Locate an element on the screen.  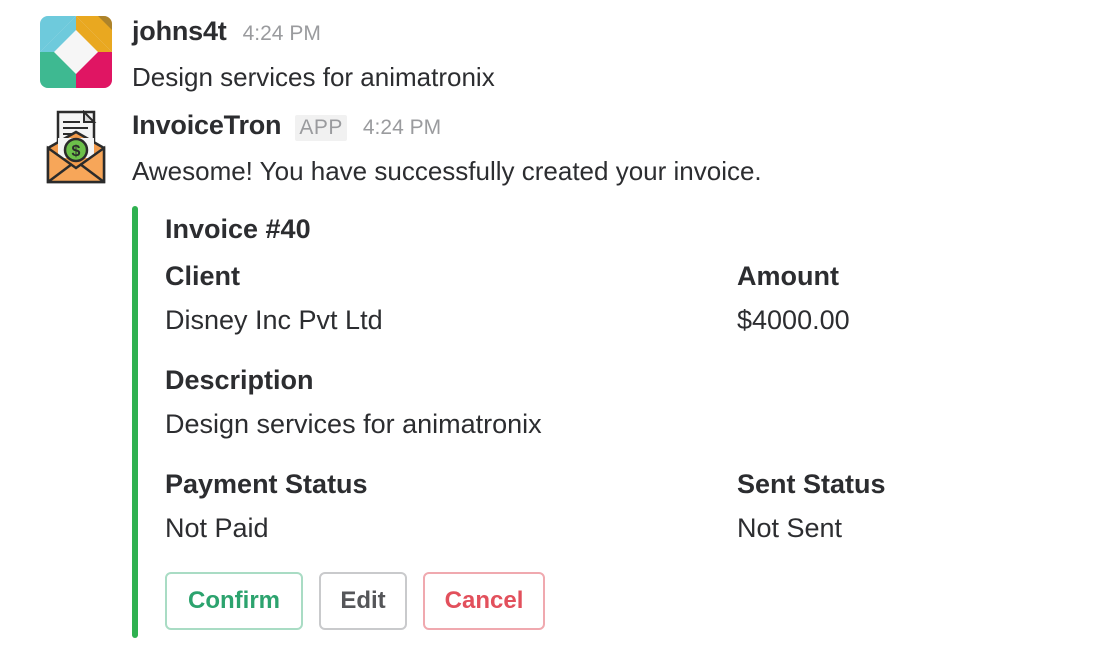
field-value: Not Sent is located at coordinates (790, 528).